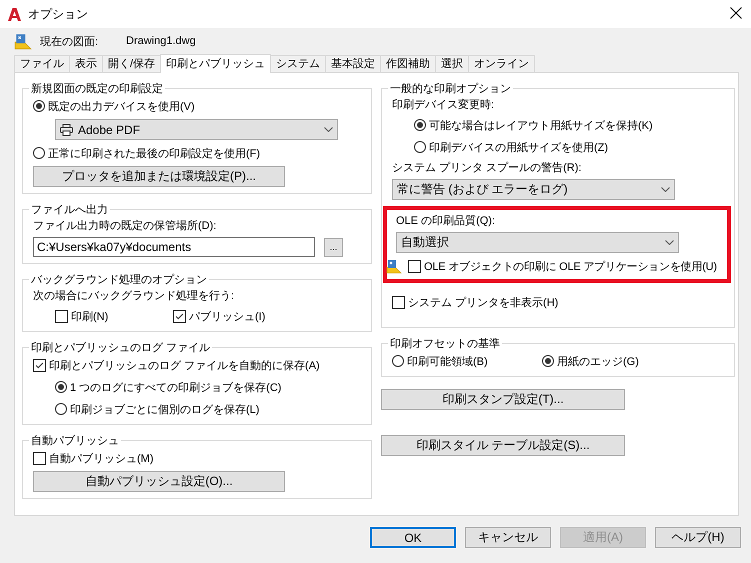 Image resolution: width=751 pixels, height=563 pixels. What do you see at coordinates (541, 125) in the screenshot?
I see `radio-label: 可能な場合はレイアウト用紙サイズを保持(K)` at bounding box center [541, 125].